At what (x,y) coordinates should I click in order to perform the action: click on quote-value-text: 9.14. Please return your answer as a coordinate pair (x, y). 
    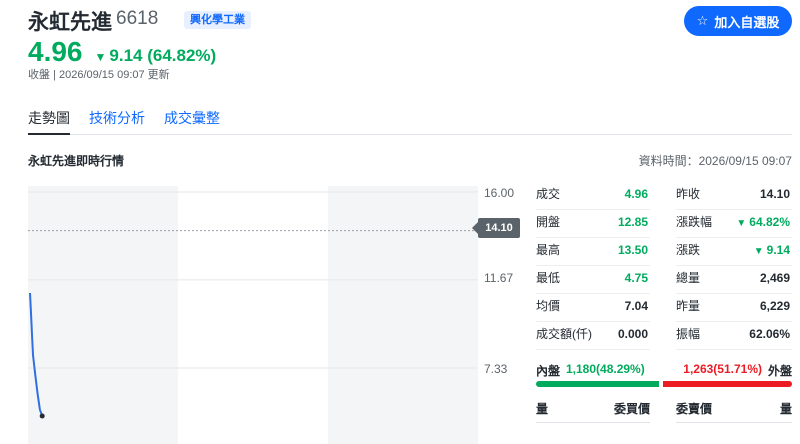
    Looking at the image, I should click on (778, 250).